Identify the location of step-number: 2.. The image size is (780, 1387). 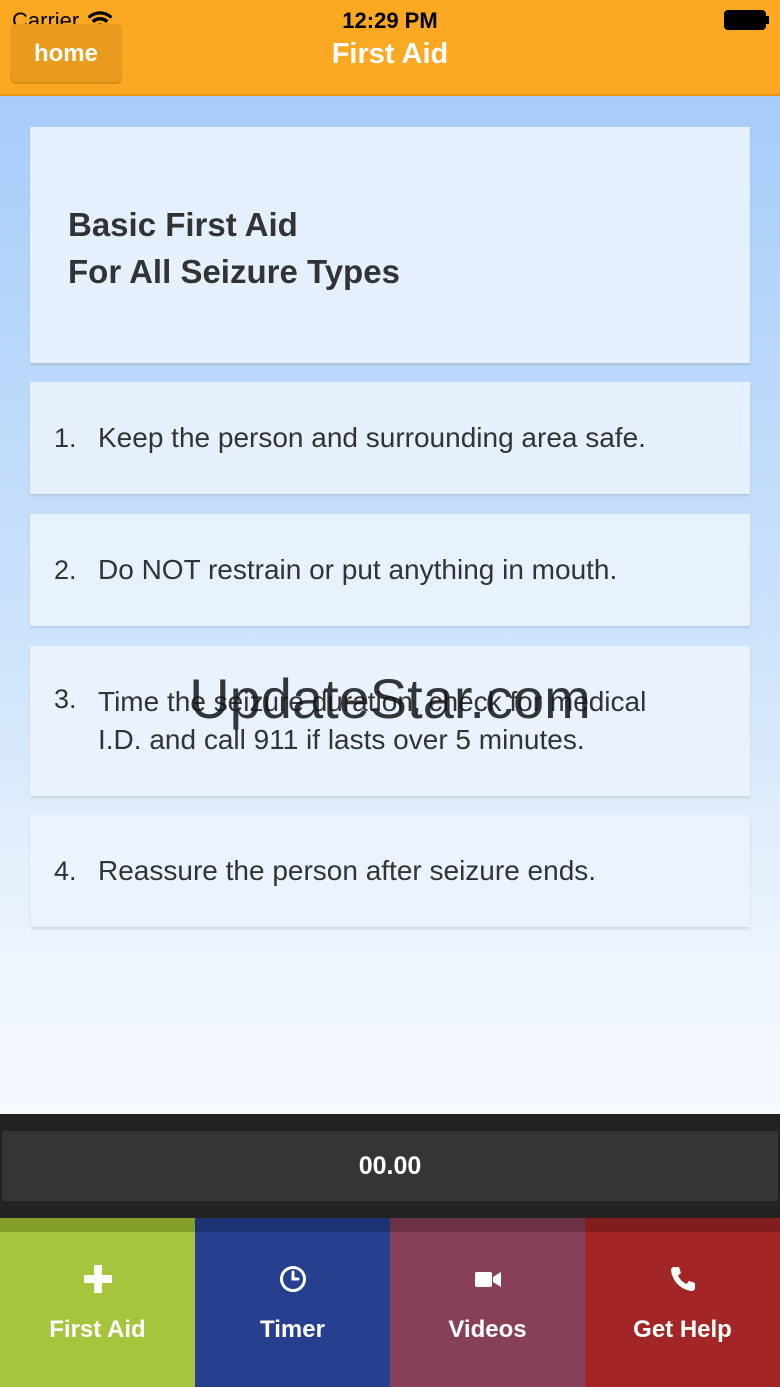
(65, 569).